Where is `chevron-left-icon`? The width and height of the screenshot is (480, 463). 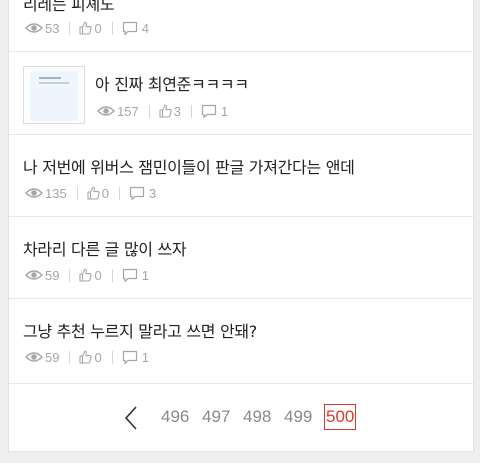 chevron-left-icon is located at coordinates (130, 418).